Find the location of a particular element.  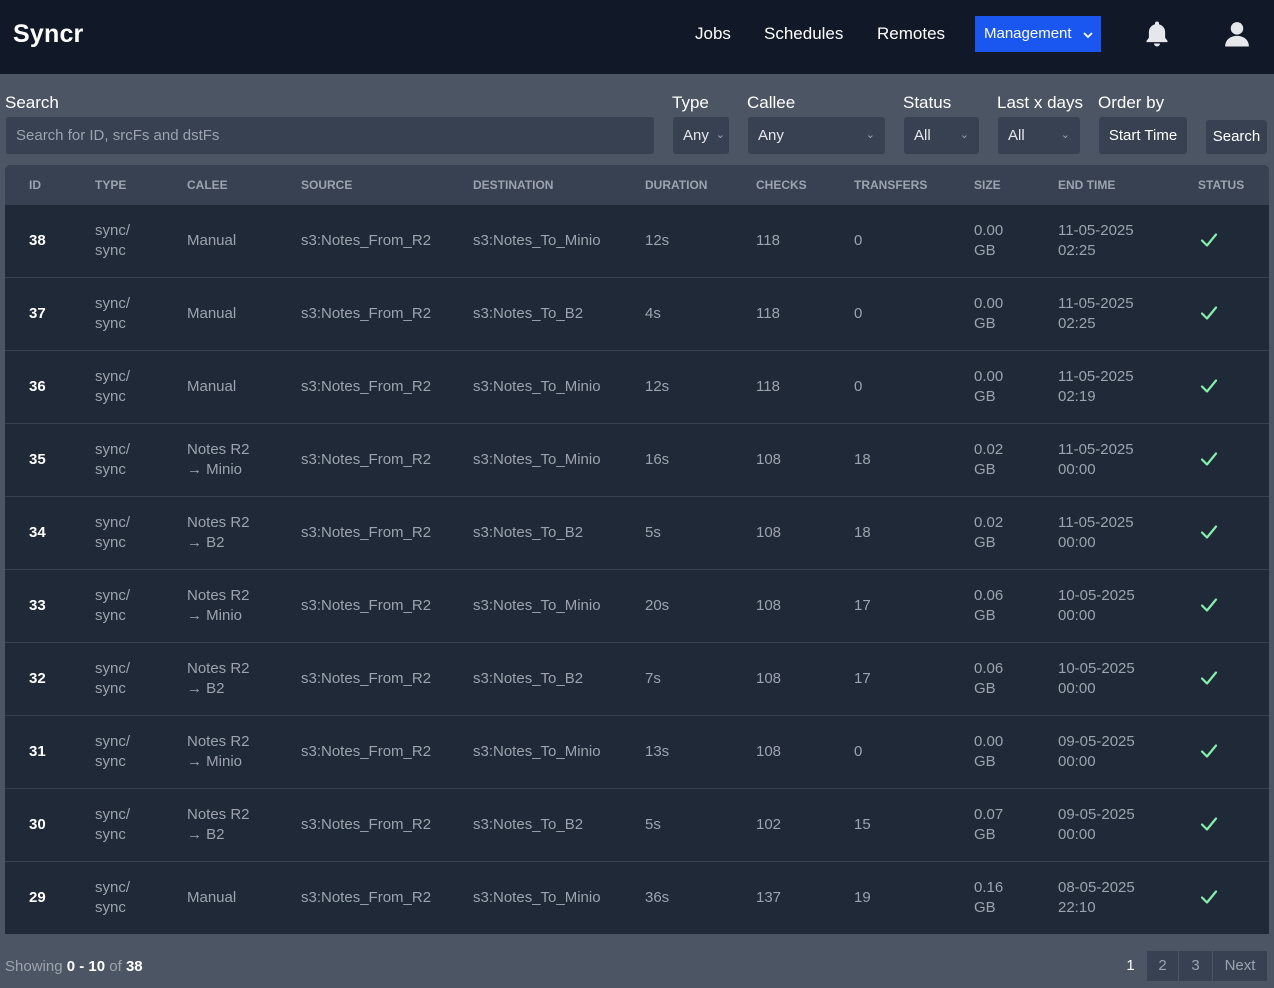

cell-size-line2: GB is located at coordinates (985, 542).